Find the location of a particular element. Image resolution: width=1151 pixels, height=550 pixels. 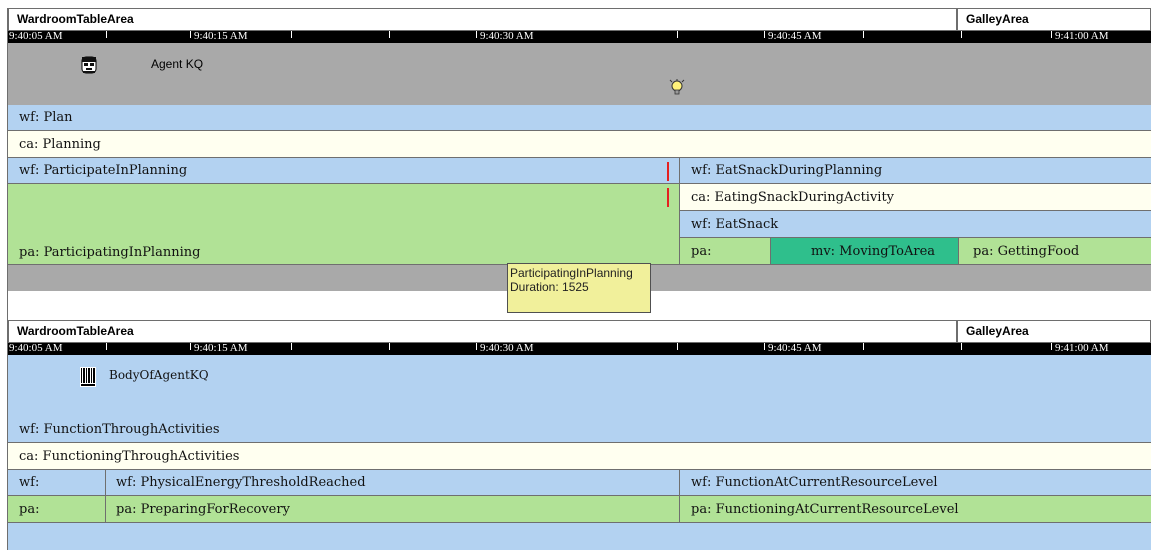

activity-label: ca: FunctioningThroughActivities is located at coordinates (129, 456).